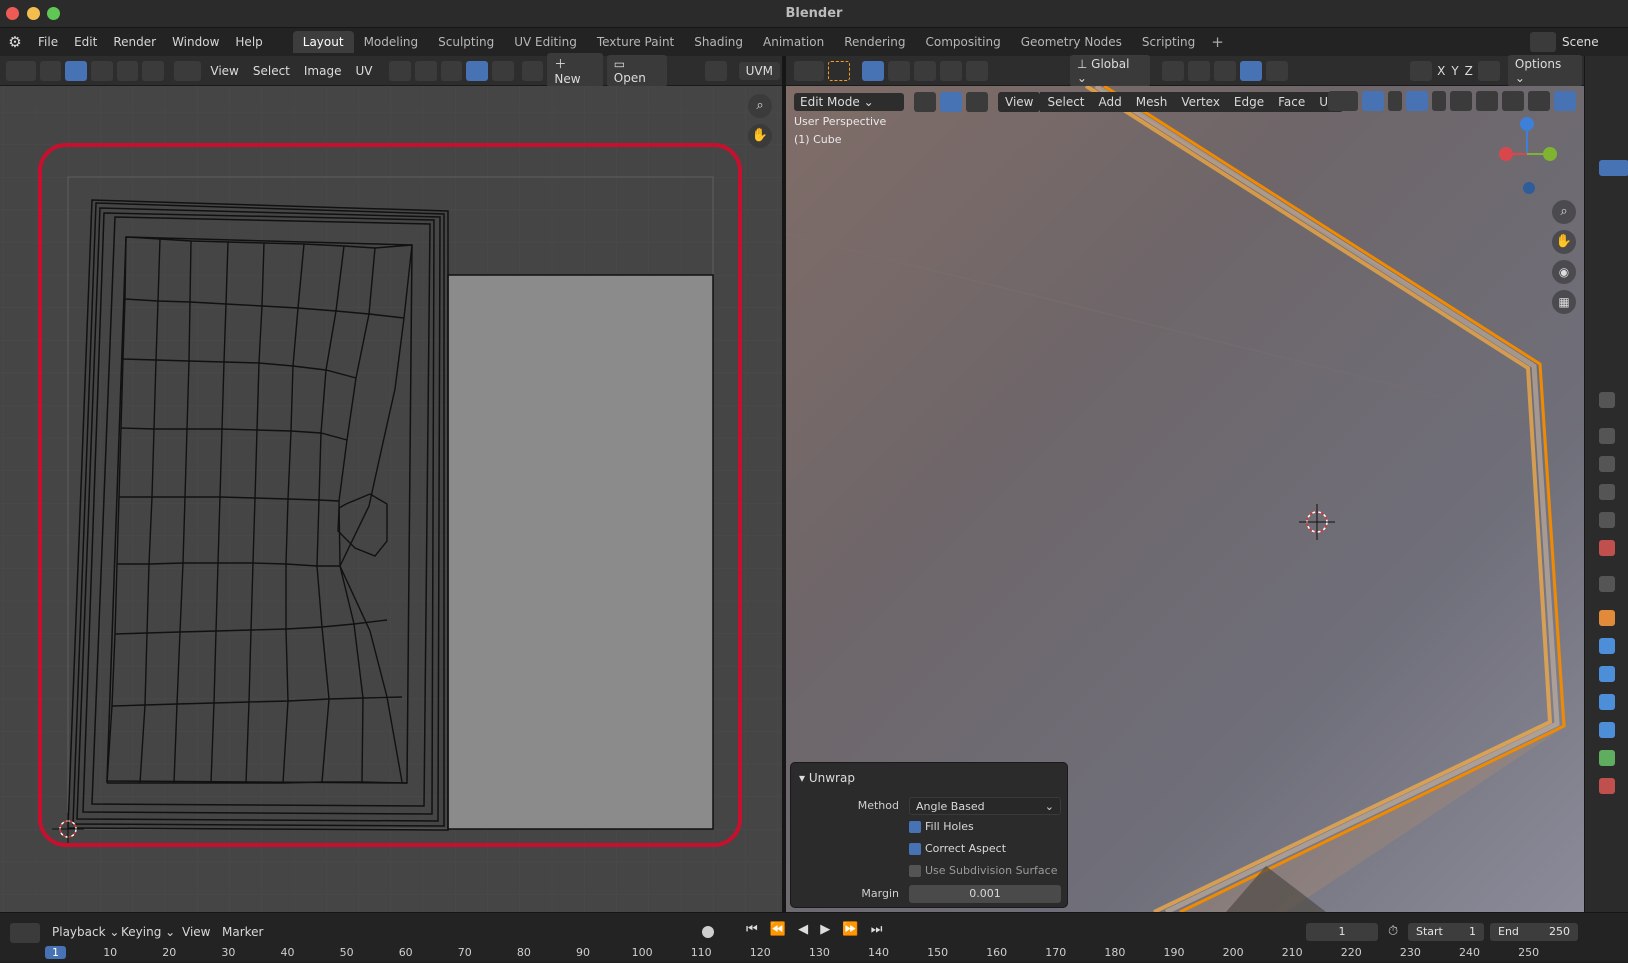 The height and width of the screenshot is (963, 1628). I want to click on image-browse-icon, so click(532, 70).